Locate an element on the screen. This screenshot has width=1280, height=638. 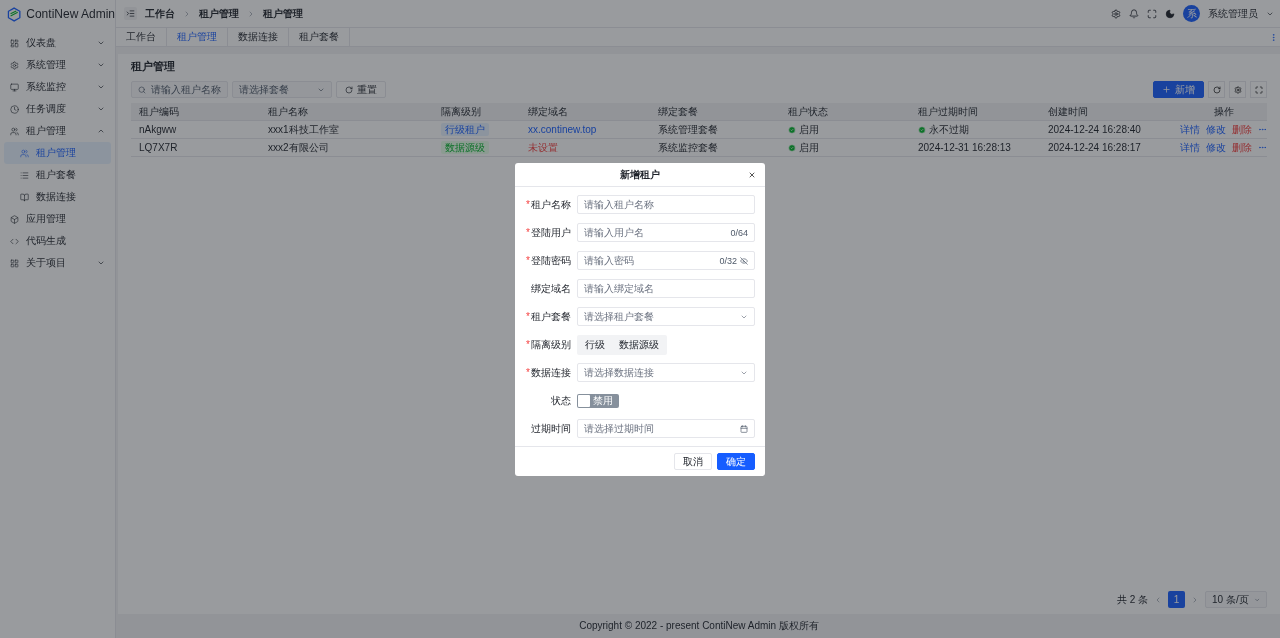
check-circle-icon is located at coordinates (792, 129).